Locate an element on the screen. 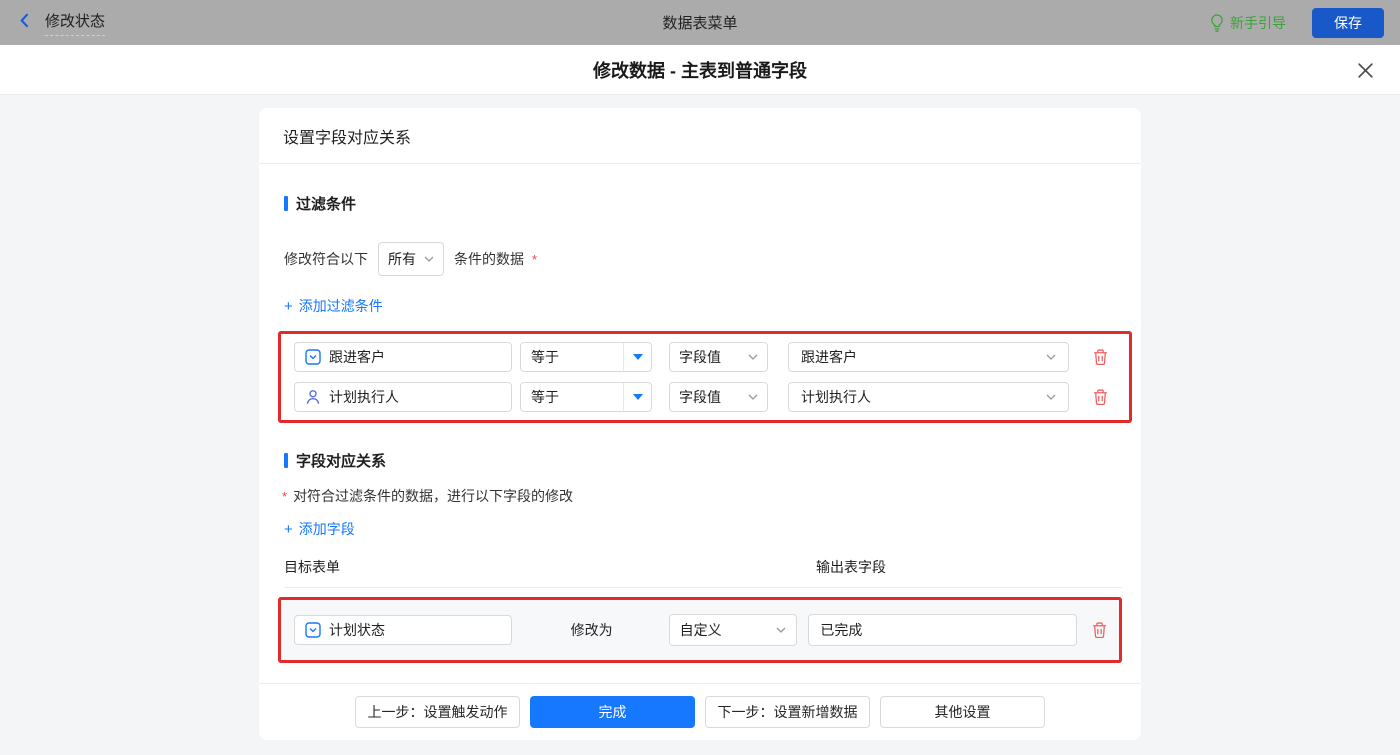 This screenshot has width=1400, height=755. mapping-row-highlight: 计划状态 修改为 自定义 is located at coordinates (700, 630).